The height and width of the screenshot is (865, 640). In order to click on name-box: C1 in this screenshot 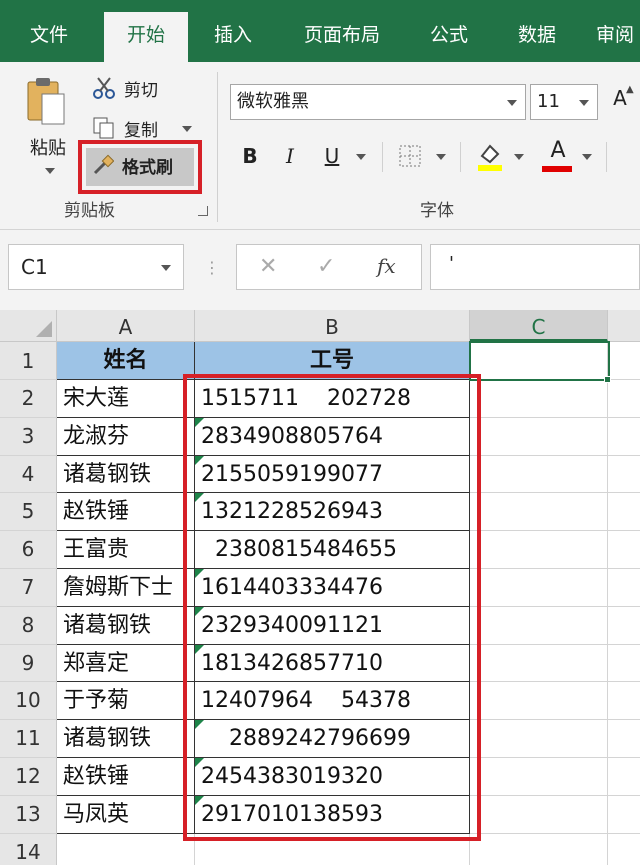, I will do `click(96, 267)`.